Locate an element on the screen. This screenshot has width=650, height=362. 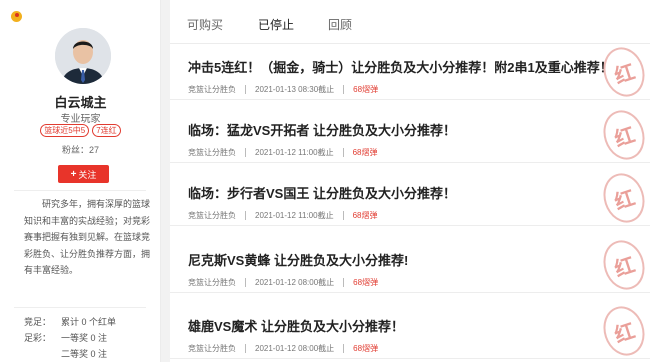
item-title: 雄鹿VS魔术 让分胜负及大小分推荐！ is located at coordinates (296, 325).